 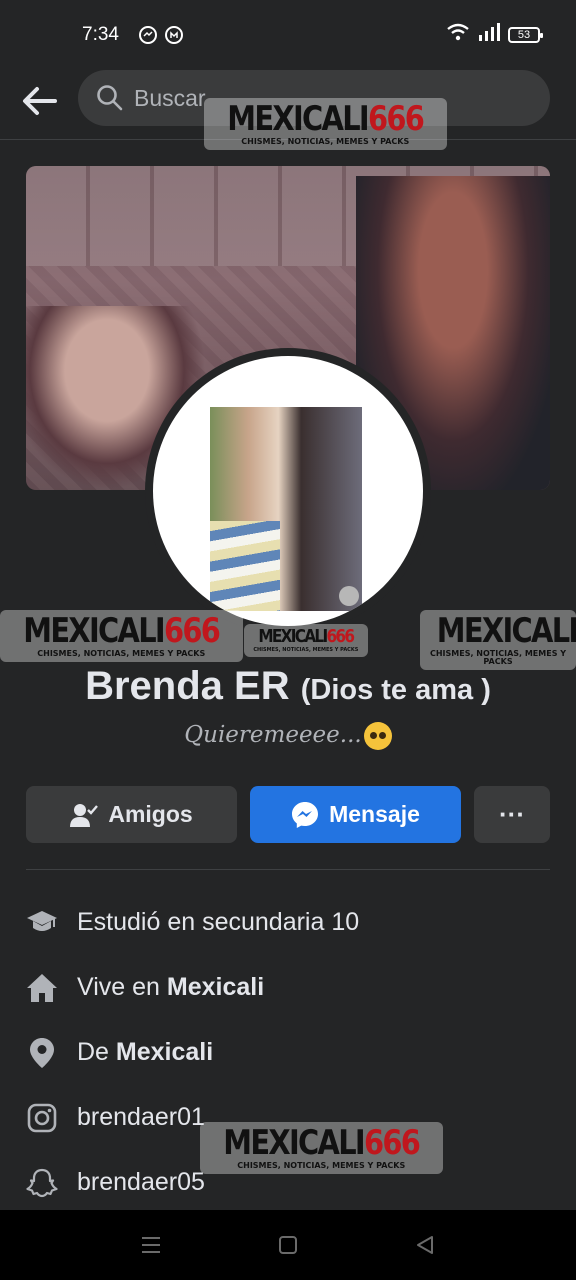 I want to click on signal-icon, so click(x=489, y=35).